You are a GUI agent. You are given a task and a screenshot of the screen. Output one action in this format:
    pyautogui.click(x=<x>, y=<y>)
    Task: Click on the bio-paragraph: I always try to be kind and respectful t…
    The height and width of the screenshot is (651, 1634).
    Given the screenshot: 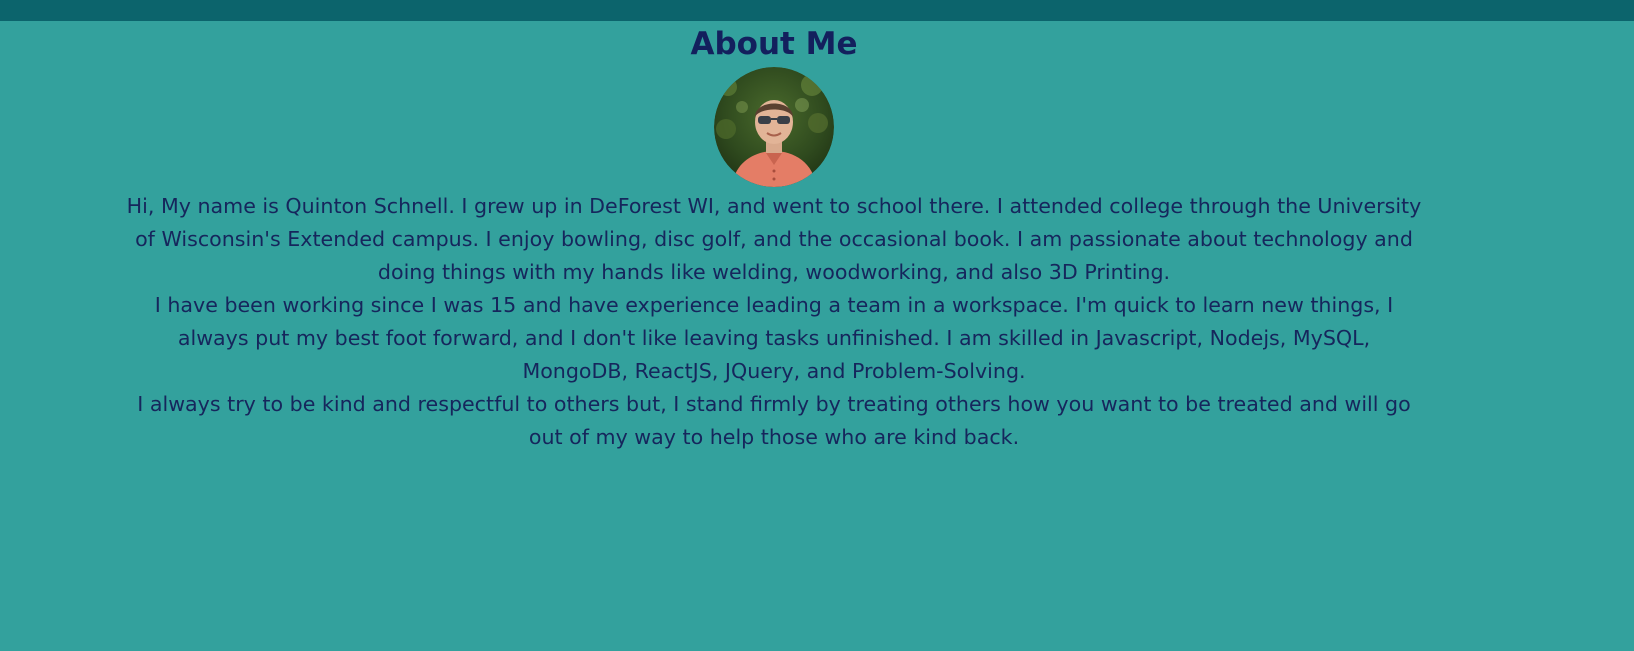 What is the action you would take?
    pyautogui.click(x=774, y=420)
    